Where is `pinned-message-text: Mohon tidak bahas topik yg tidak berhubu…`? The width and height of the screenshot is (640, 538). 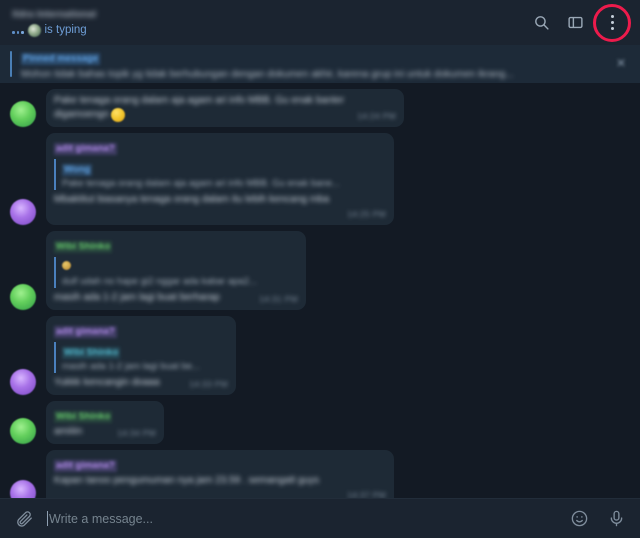 pinned-message-text: Mohon tidak bahas topik yg tidak berhubu… is located at coordinates (267, 74).